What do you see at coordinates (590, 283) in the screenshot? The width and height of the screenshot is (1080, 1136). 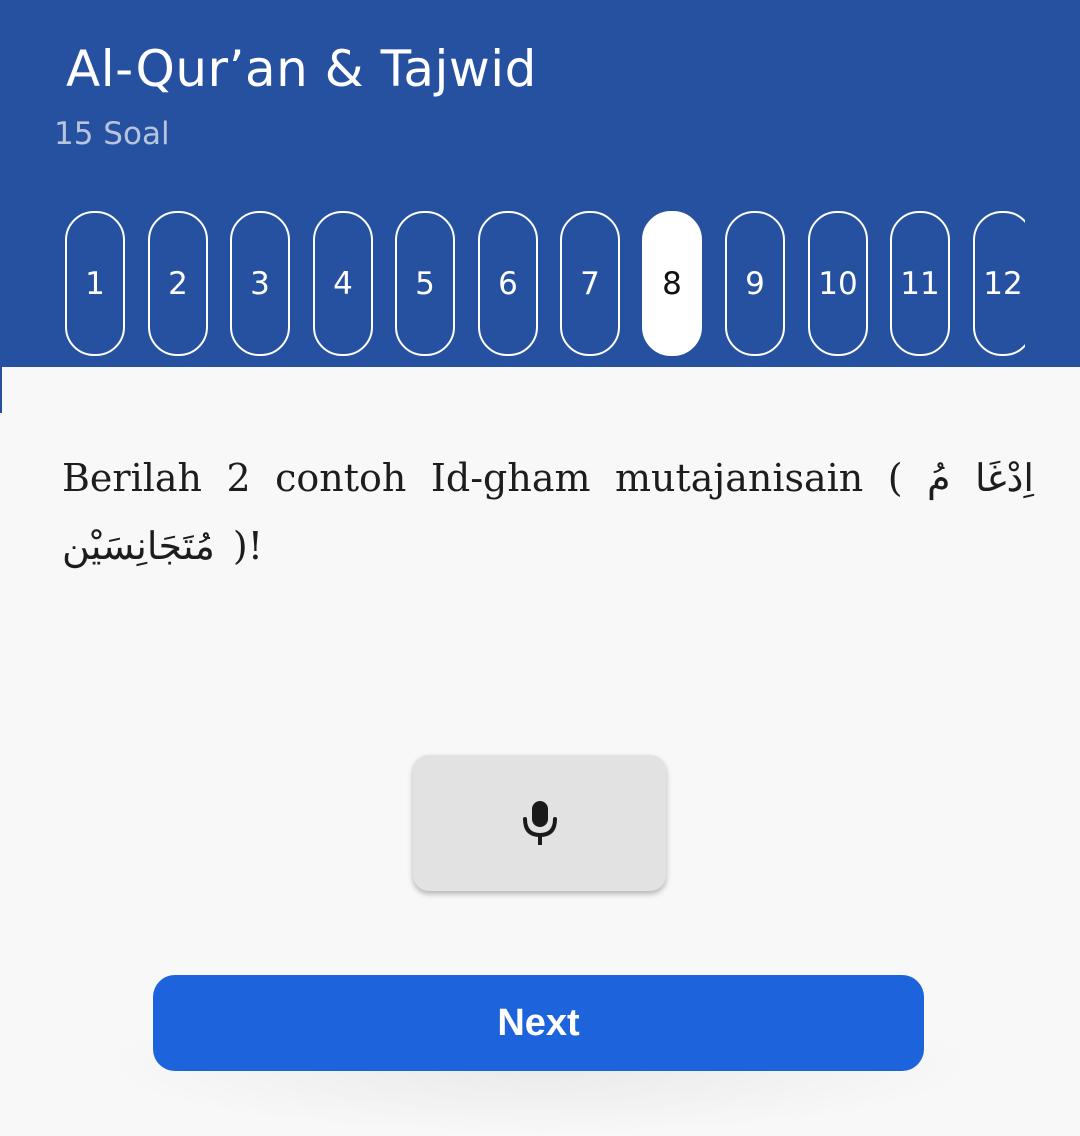 I see `question-nav-item-7: 7` at bounding box center [590, 283].